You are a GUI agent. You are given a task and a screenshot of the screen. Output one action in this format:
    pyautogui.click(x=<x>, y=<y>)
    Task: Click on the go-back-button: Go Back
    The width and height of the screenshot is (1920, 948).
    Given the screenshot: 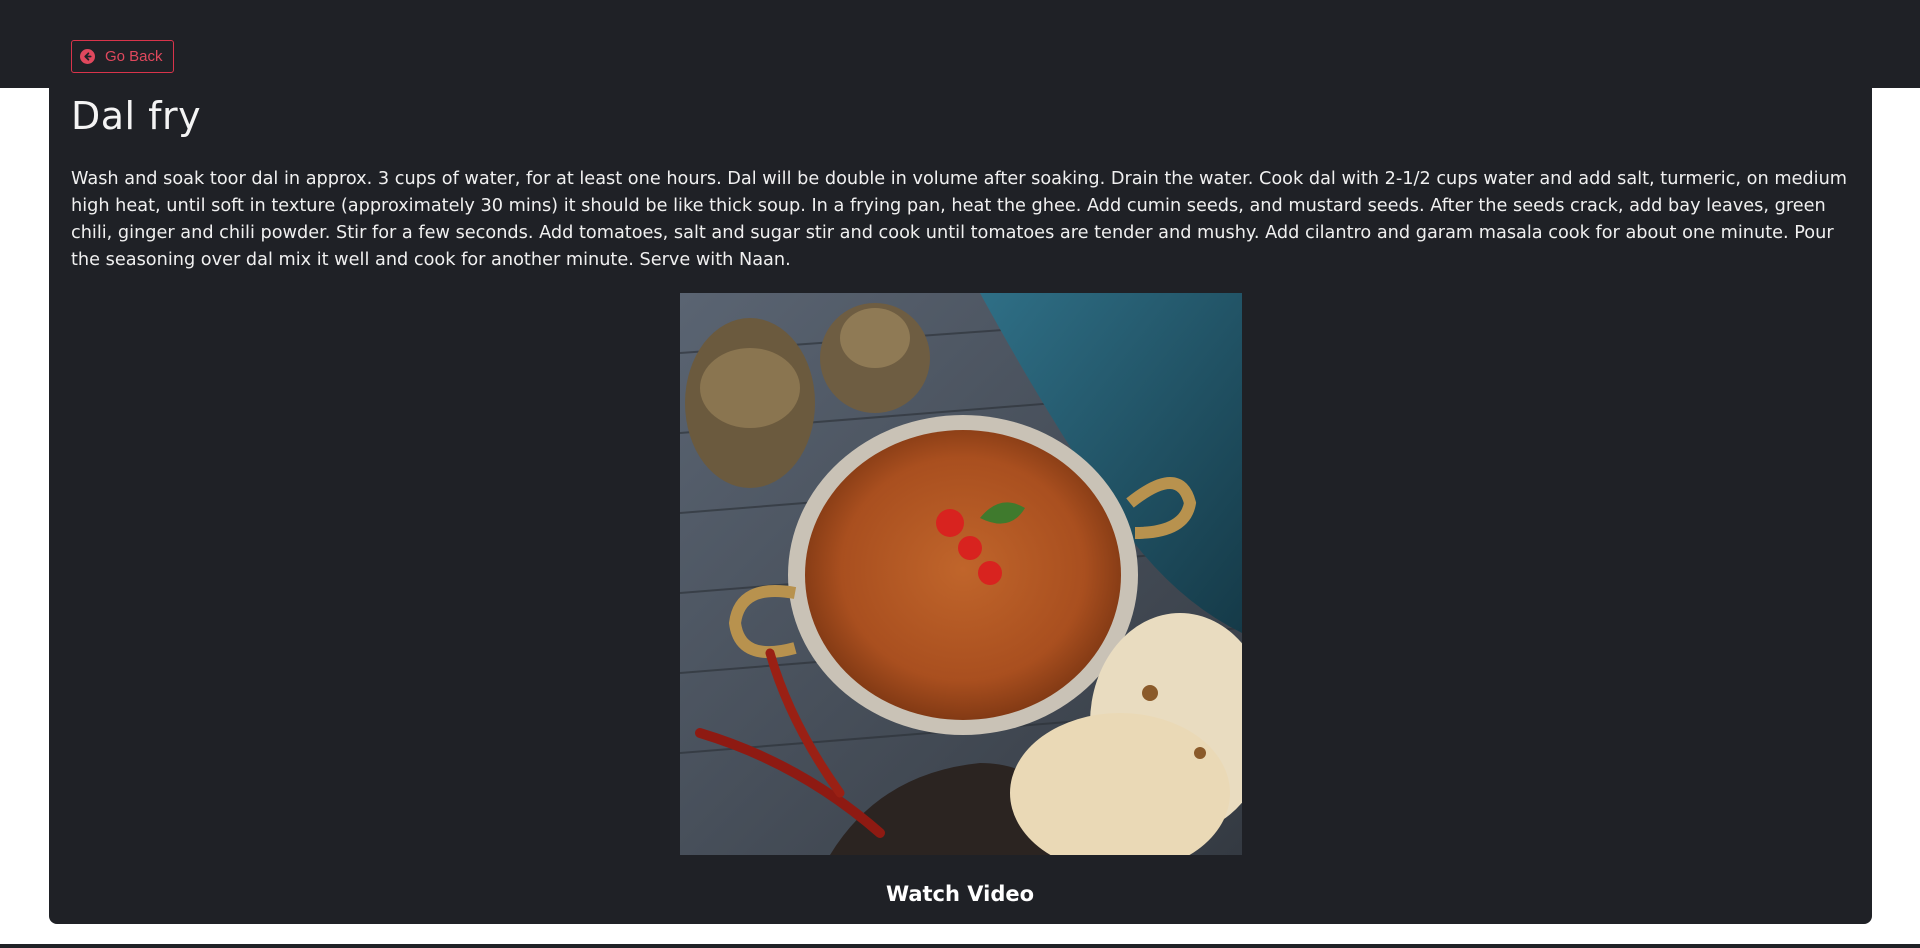 What is the action you would take?
    pyautogui.click(x=122, y=56)
    